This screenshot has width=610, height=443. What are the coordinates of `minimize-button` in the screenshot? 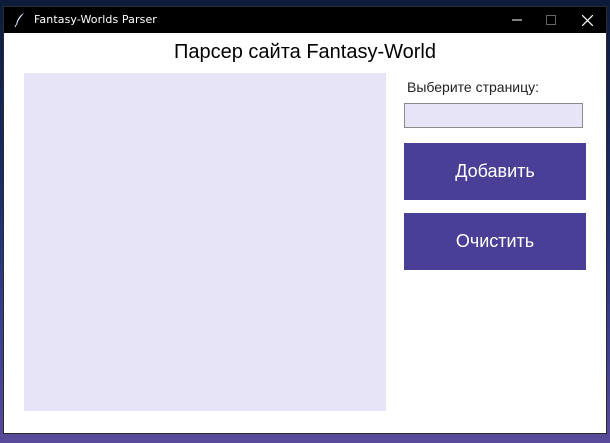 It's located at (517, 20).